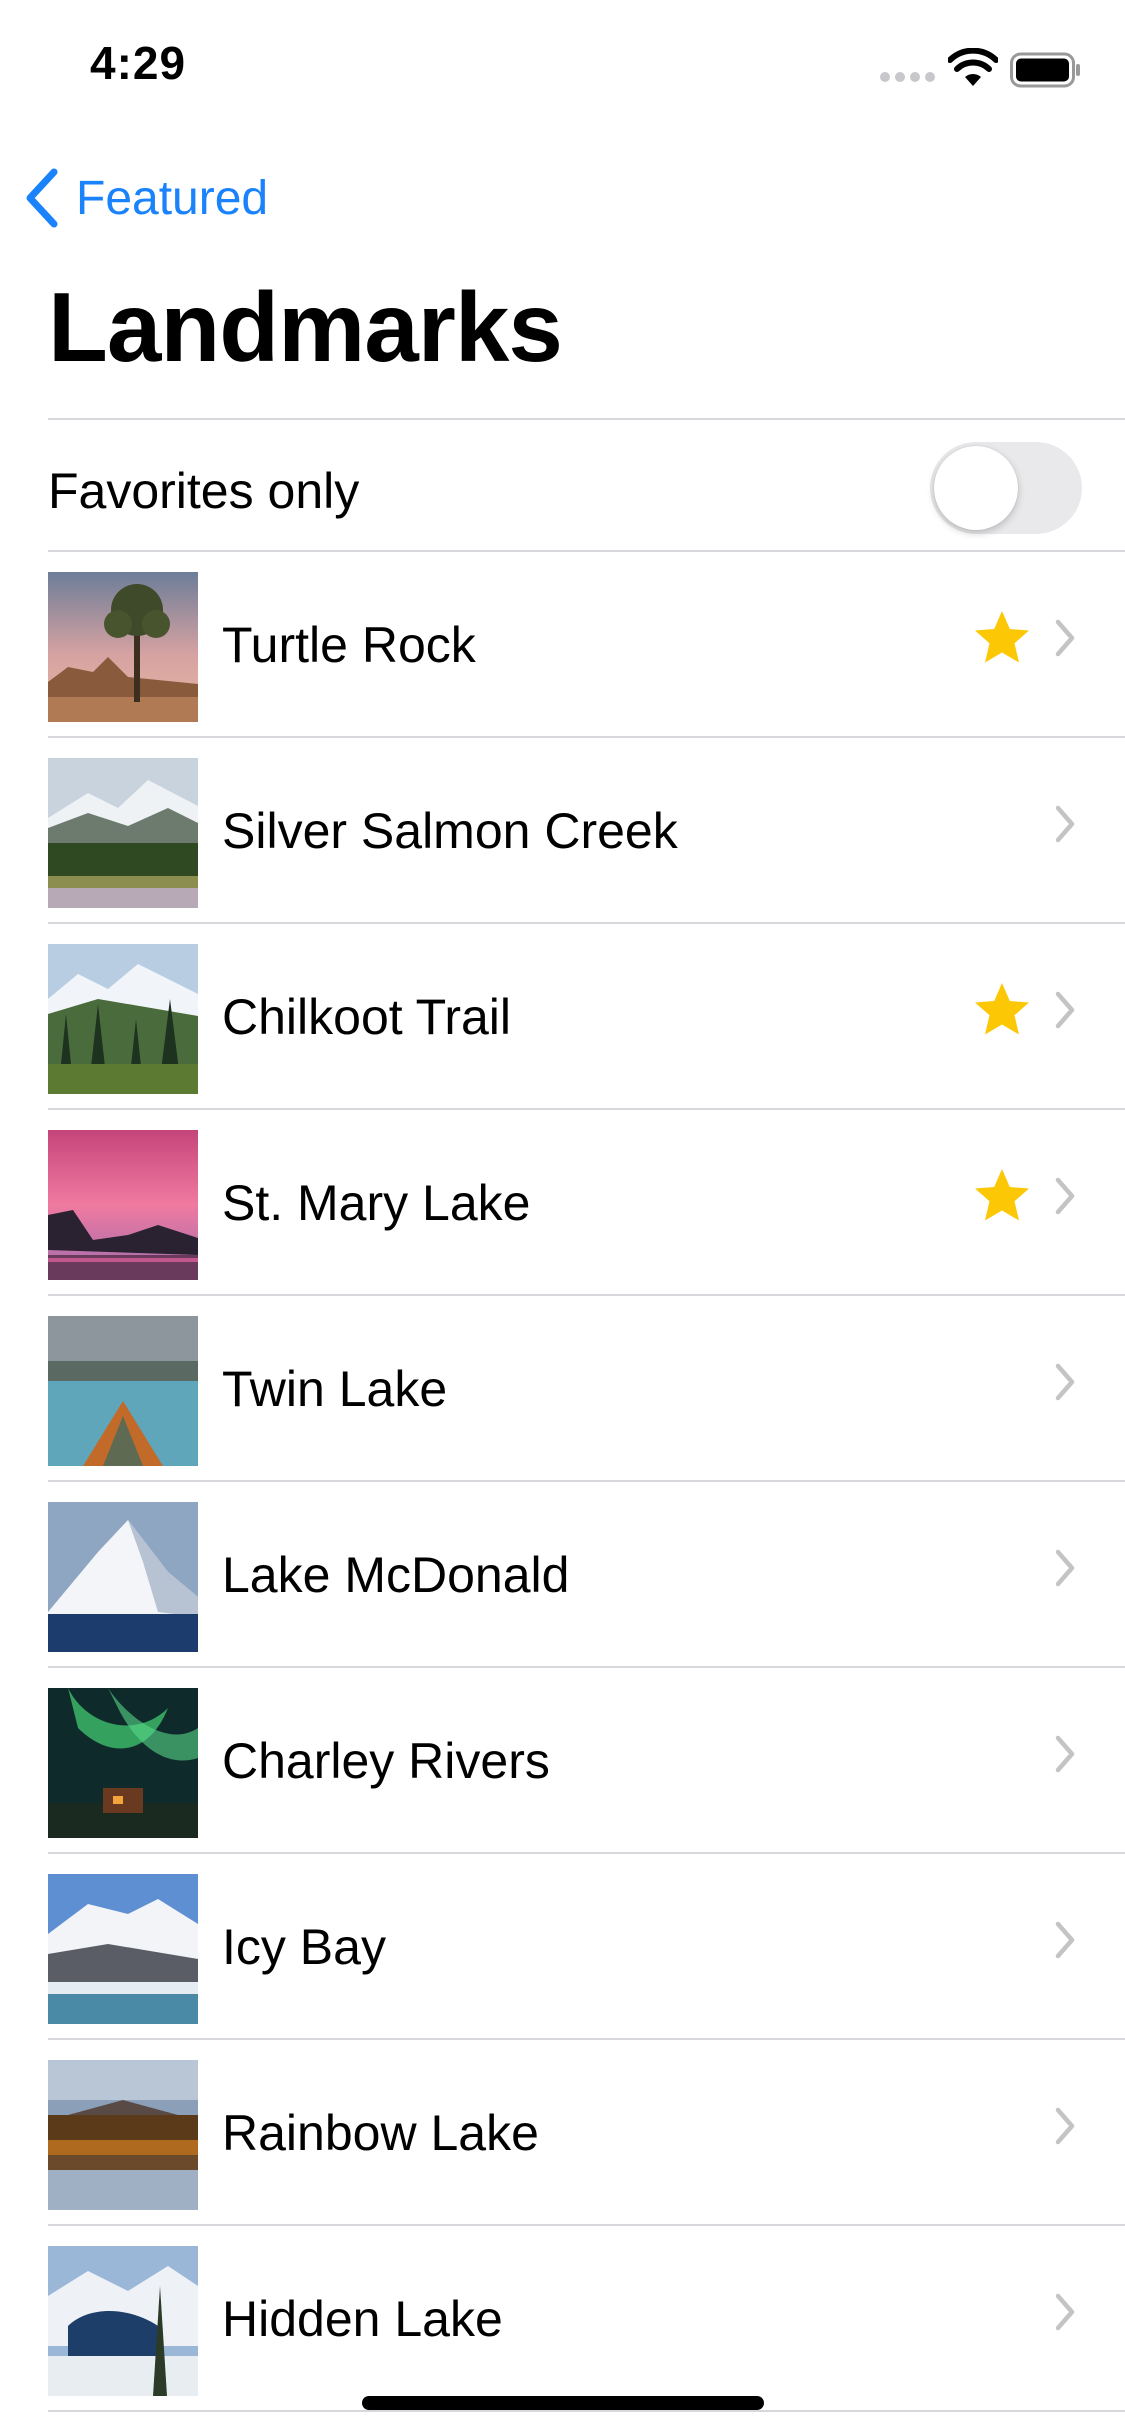  Describe the element at coordinates (973, 67) in the screenshot. I see `wifi-icon` at that location.